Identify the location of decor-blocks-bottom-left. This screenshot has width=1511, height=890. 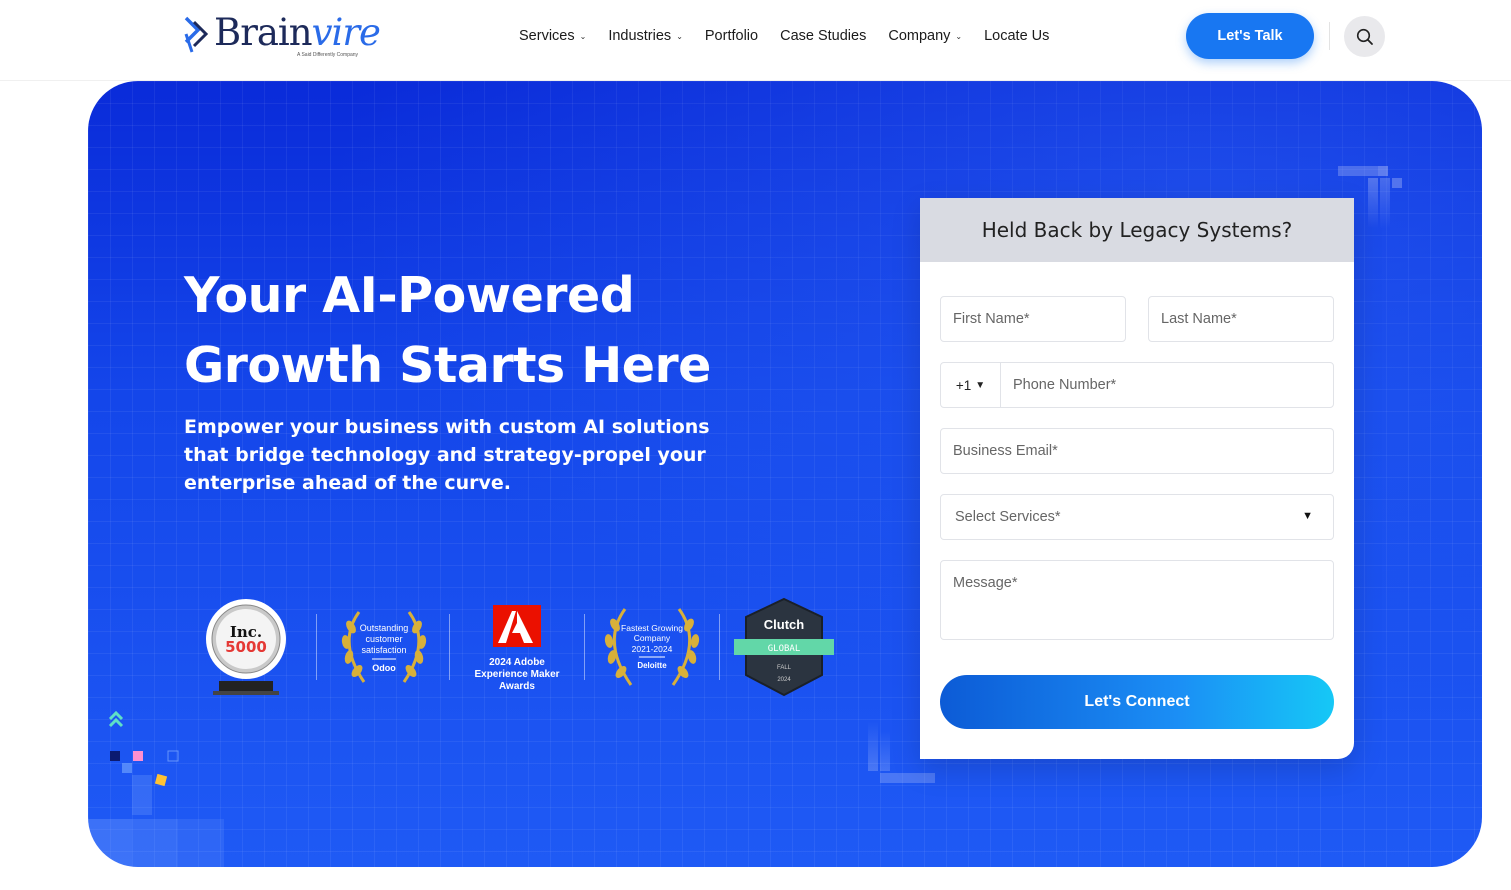
(163, 784).